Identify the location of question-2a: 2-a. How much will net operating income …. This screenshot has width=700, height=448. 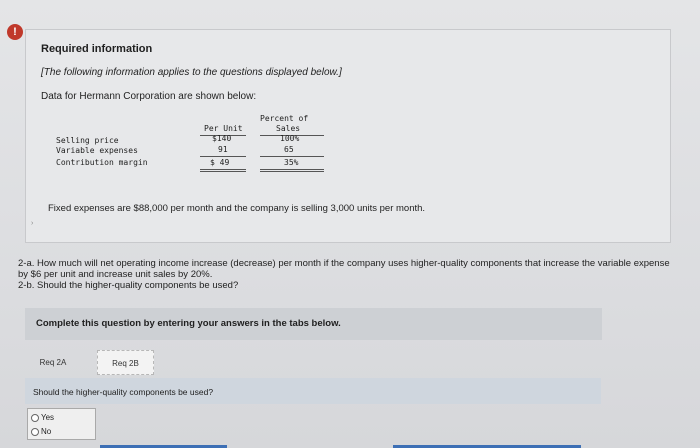
(344, 269).